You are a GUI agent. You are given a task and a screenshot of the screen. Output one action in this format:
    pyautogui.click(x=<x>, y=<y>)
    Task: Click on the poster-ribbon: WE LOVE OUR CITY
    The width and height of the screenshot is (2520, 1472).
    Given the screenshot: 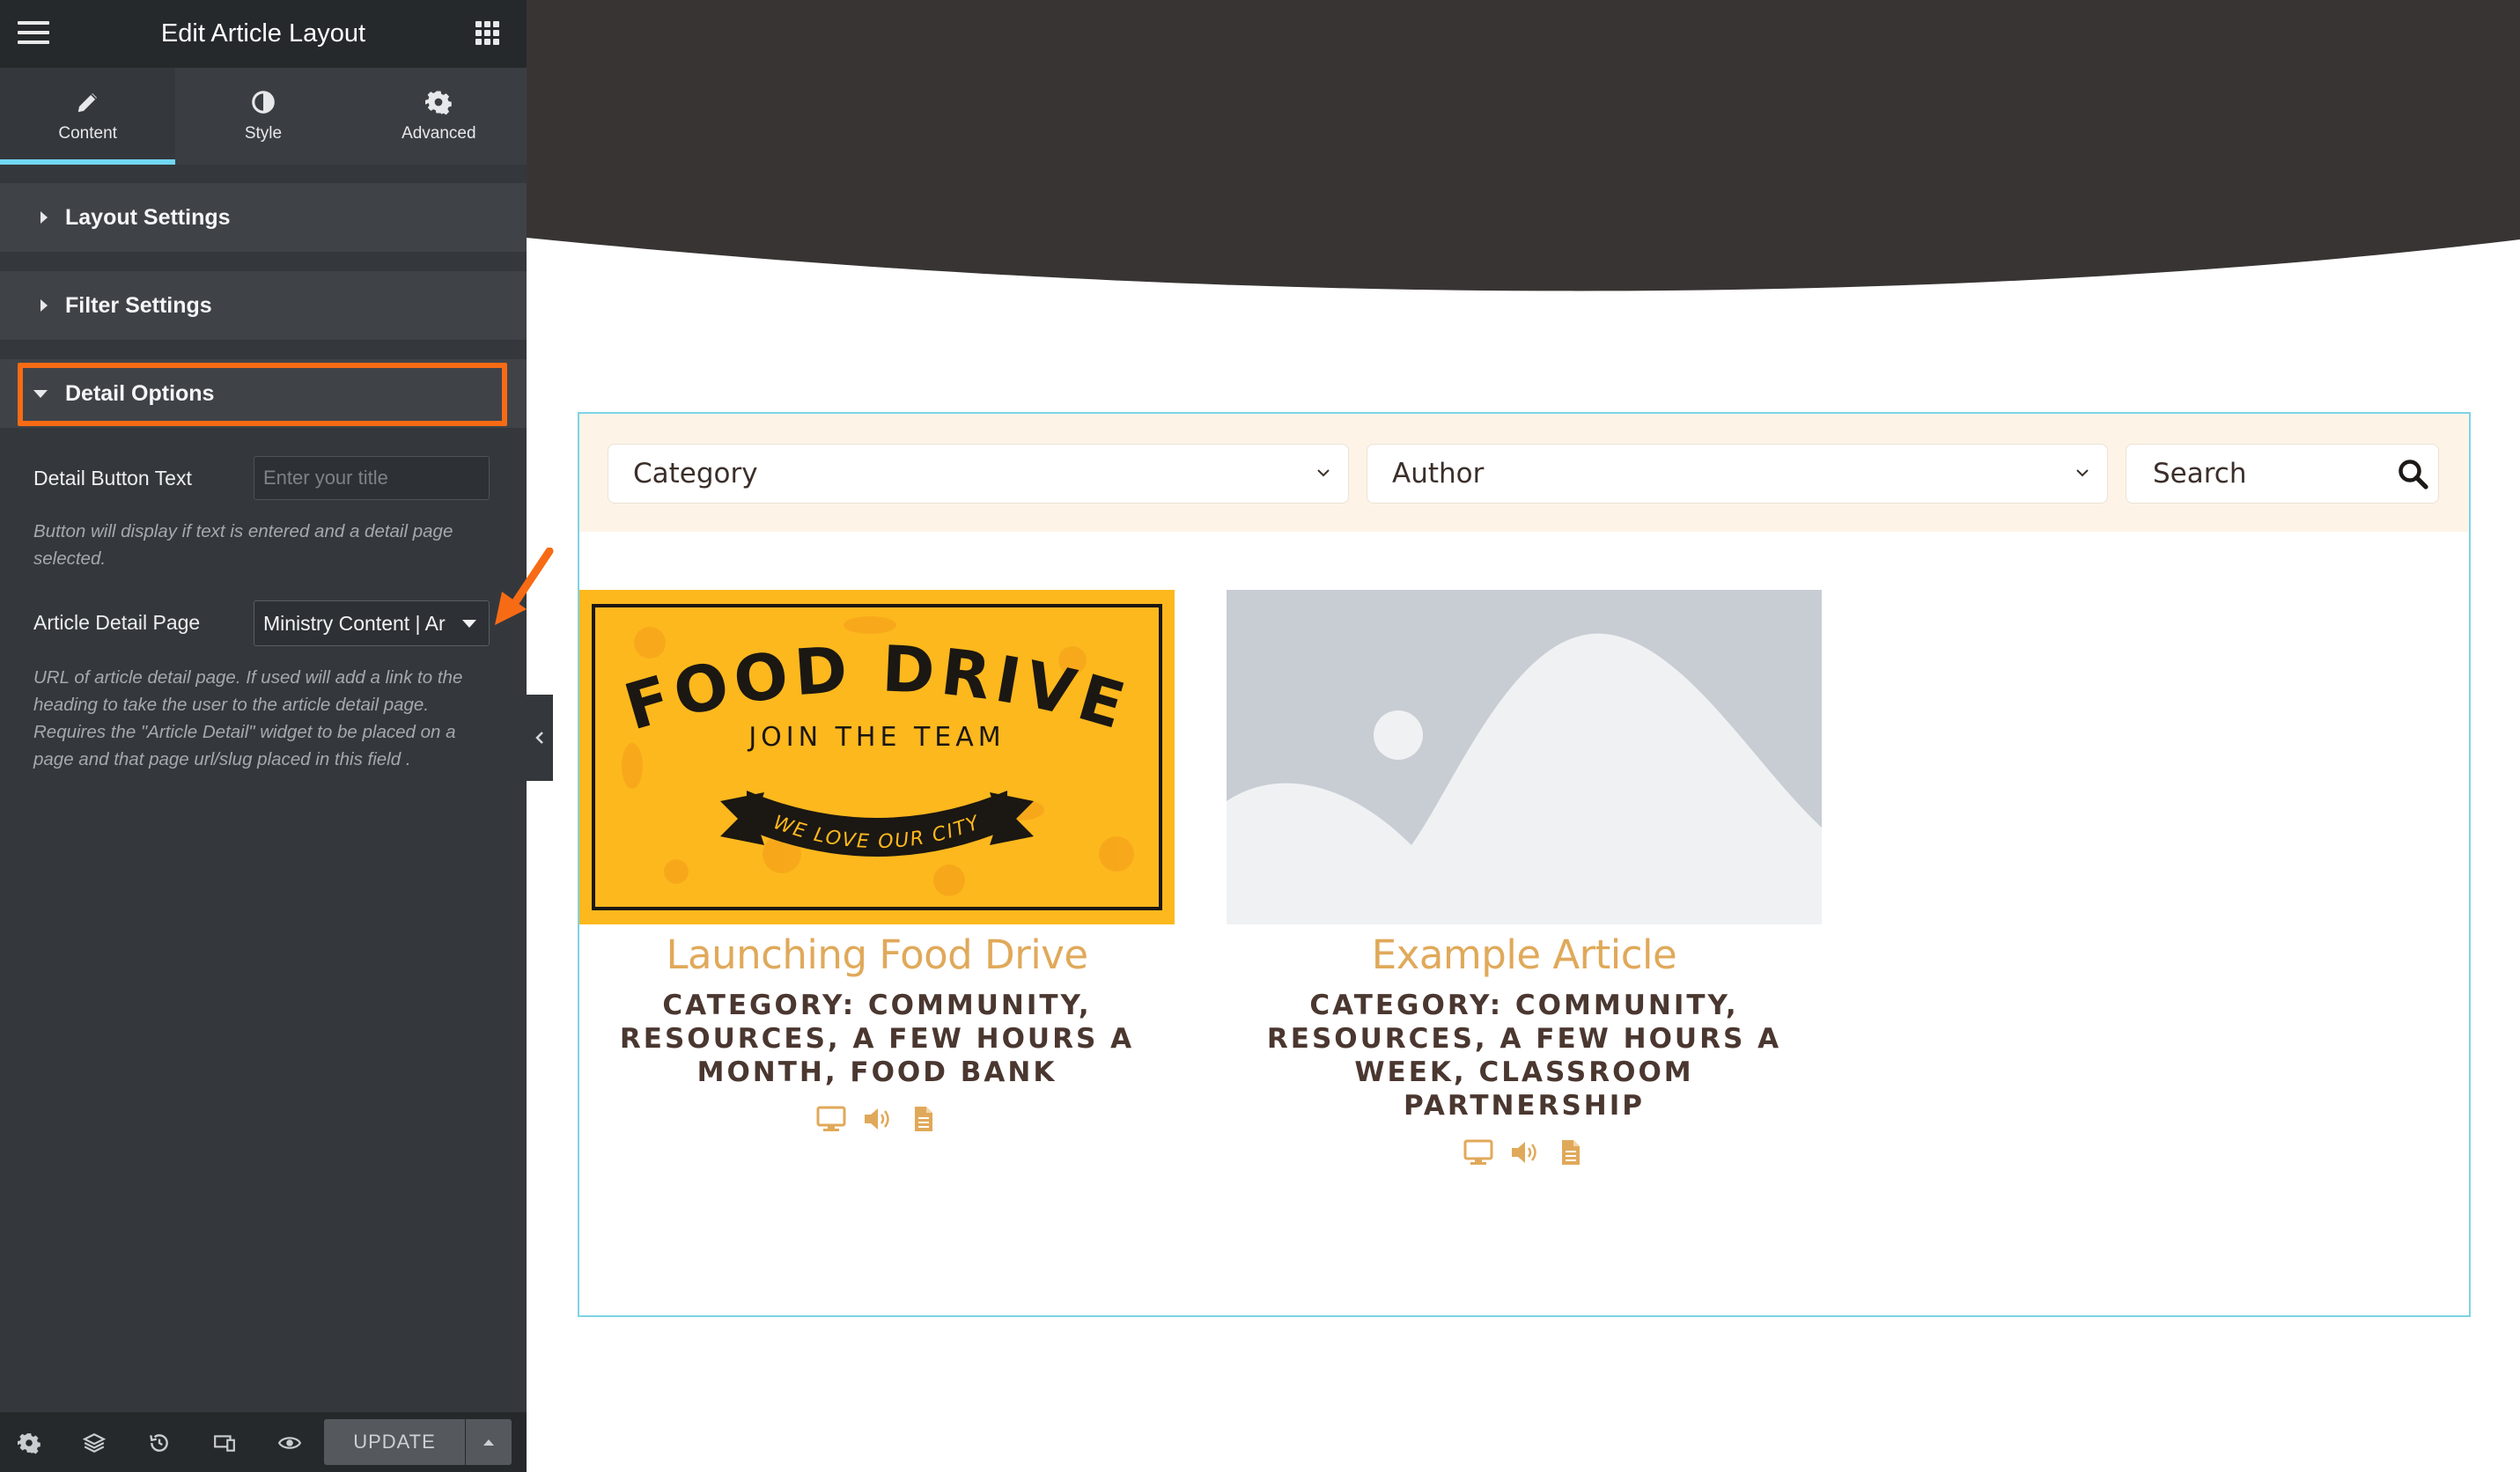 What is the action you would take?
    pyautogui.click(x=877, y=824)
    